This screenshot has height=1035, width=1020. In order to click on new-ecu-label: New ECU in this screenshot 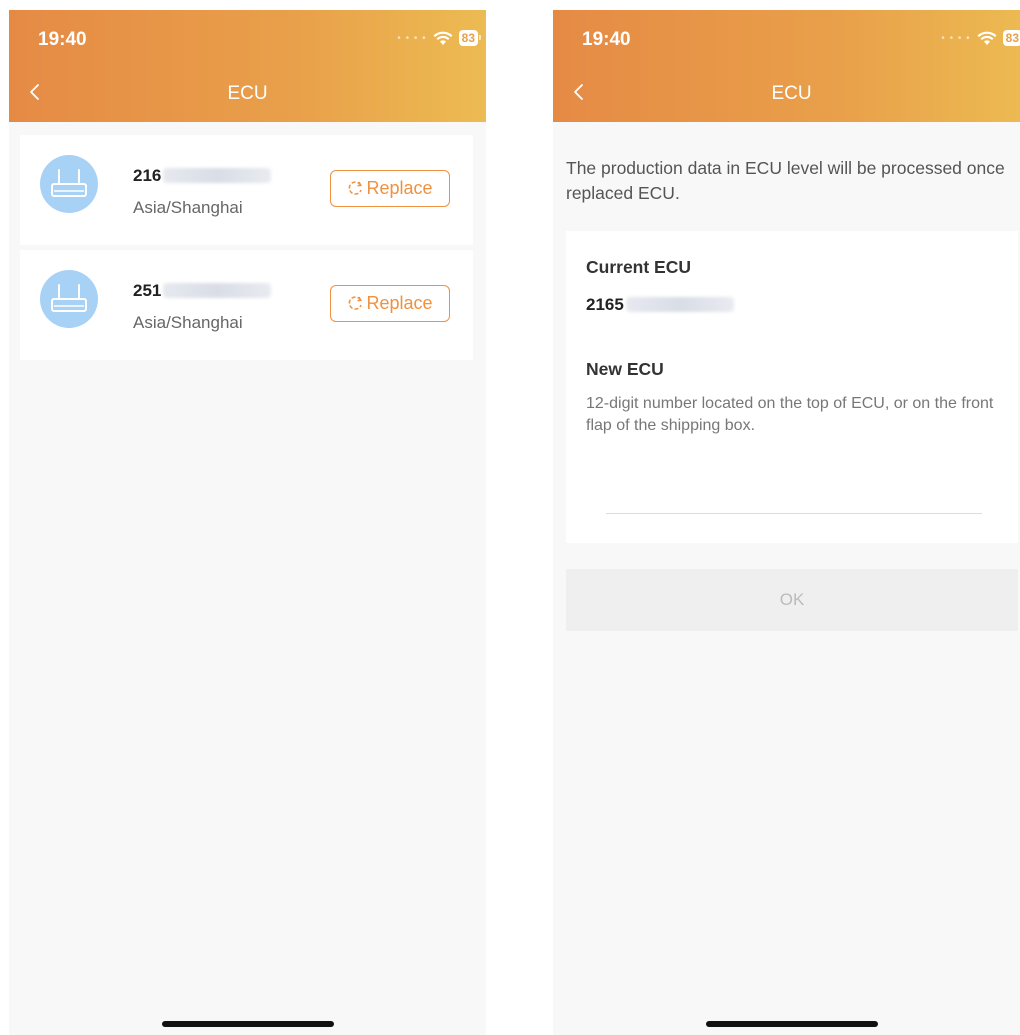, I will do `click(625, 369)`.